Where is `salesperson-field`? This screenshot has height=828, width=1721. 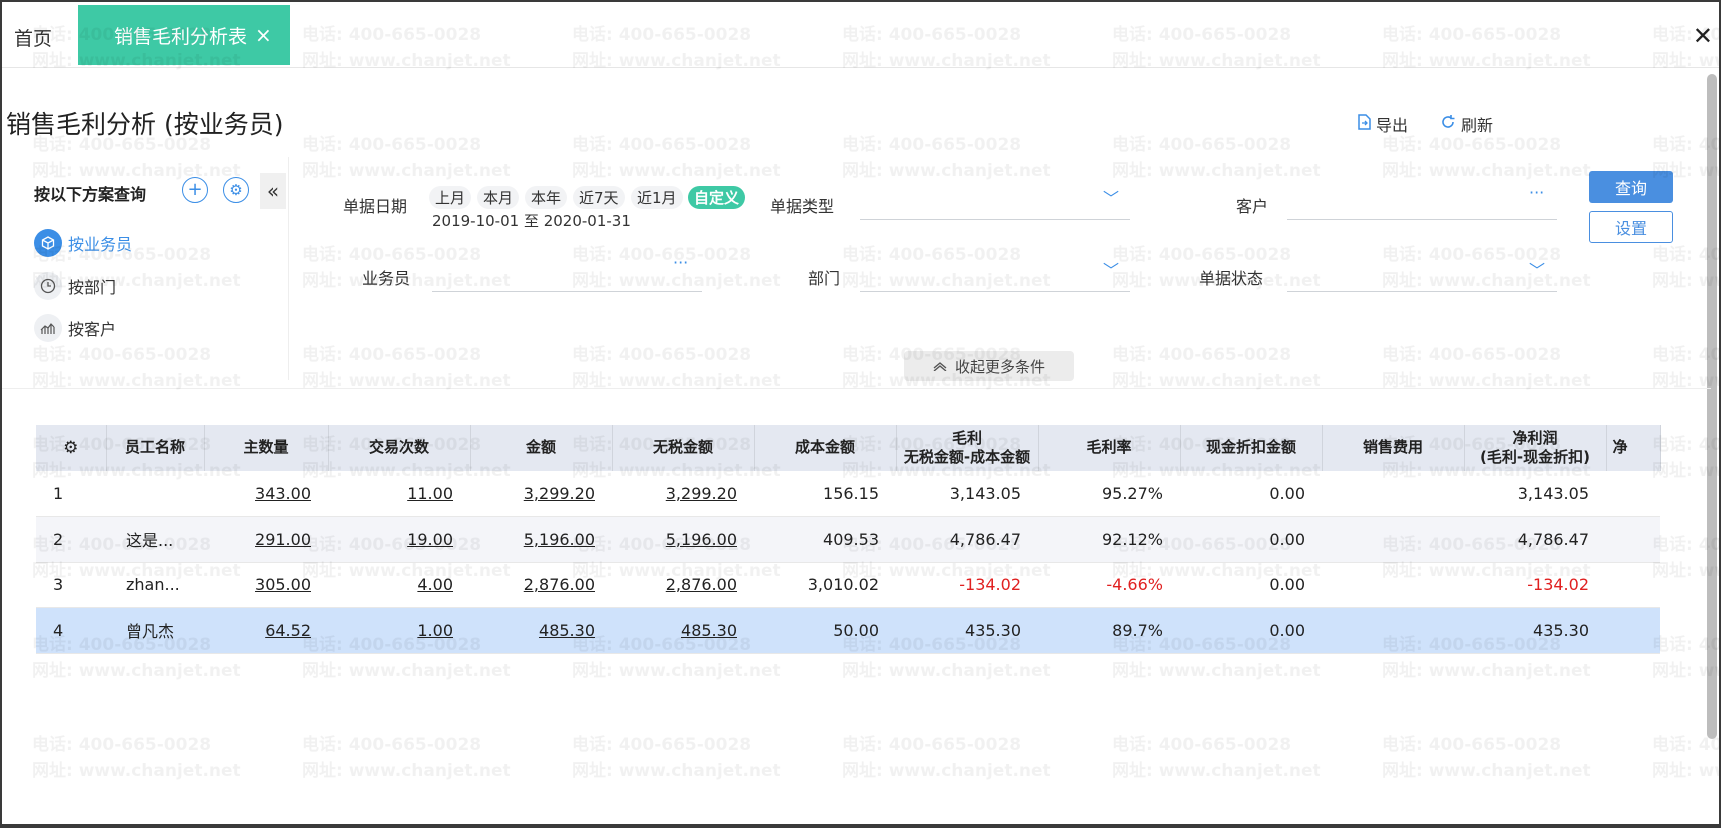 salesperson-field is located at coordinates (567, 291).